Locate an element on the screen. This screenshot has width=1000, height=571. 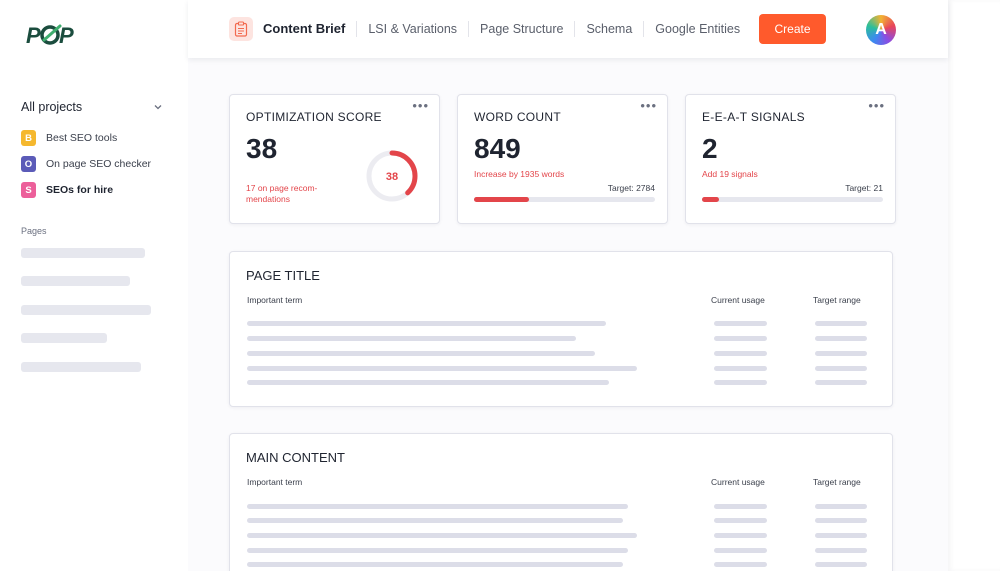
project-item-seos-for-hire: S SEOs for hire is located at coordinates (96, 190).